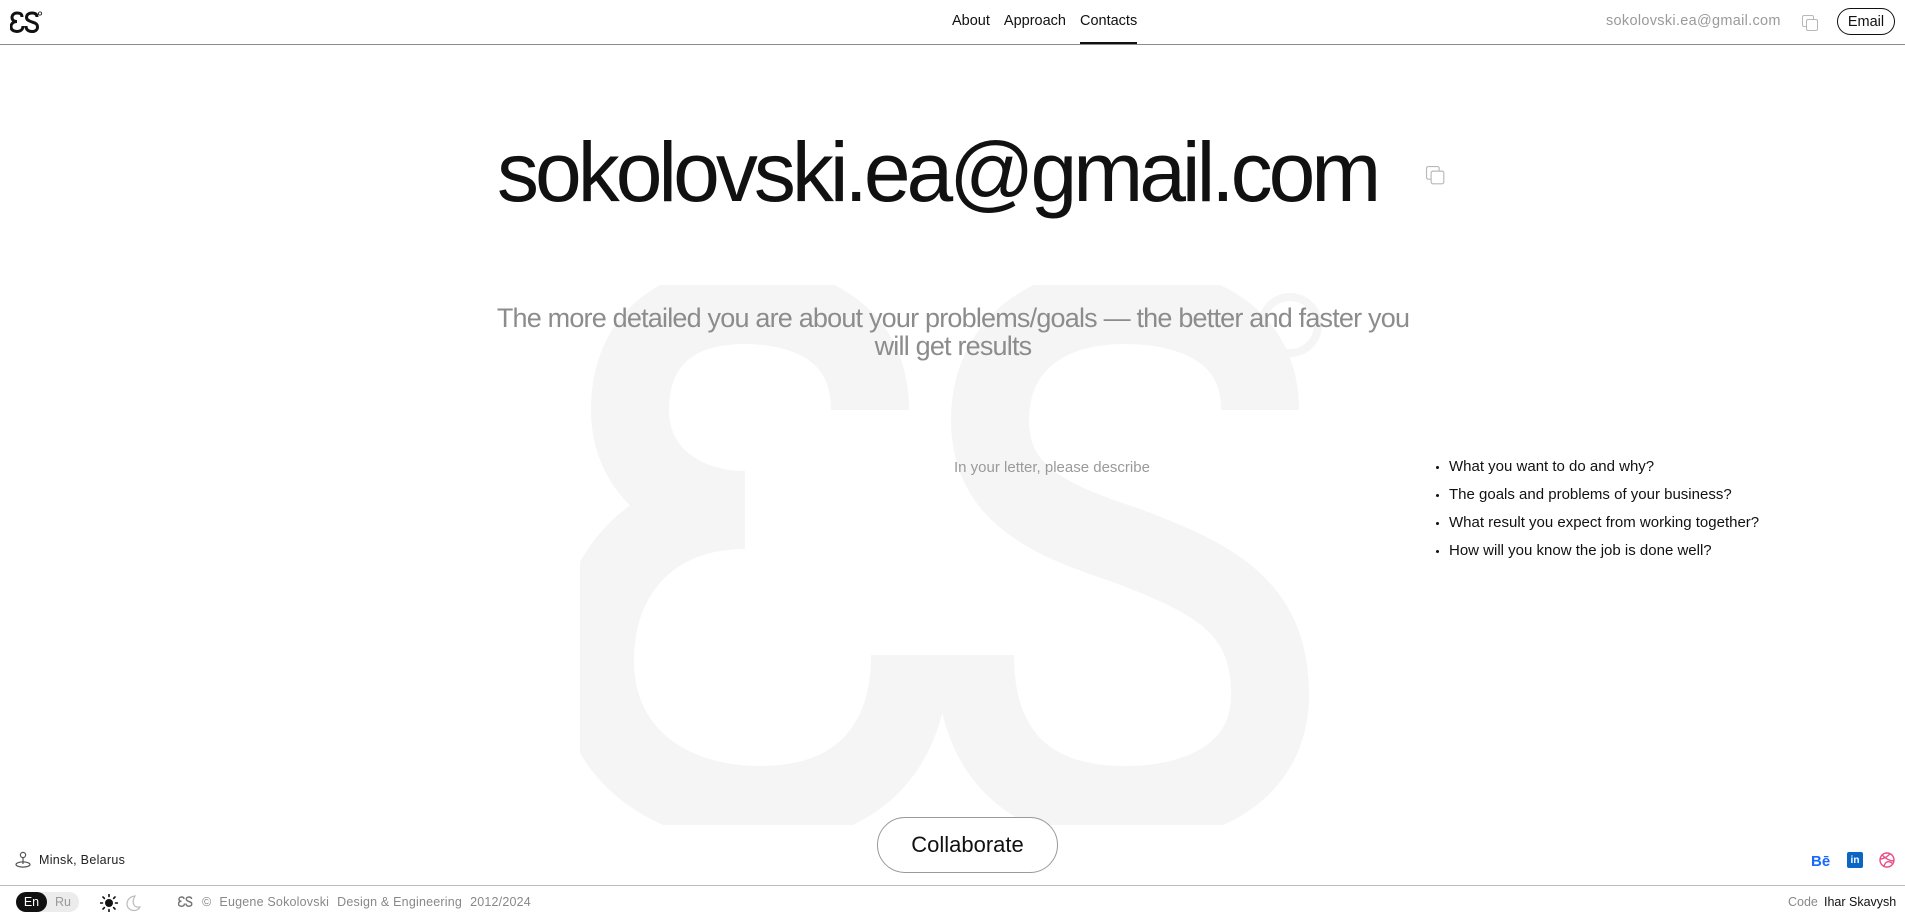  What do you see at coordinates (500, 902) in the screenshot?
I see `copyright-years: 2012/2024` at bounding box center [500, 902].